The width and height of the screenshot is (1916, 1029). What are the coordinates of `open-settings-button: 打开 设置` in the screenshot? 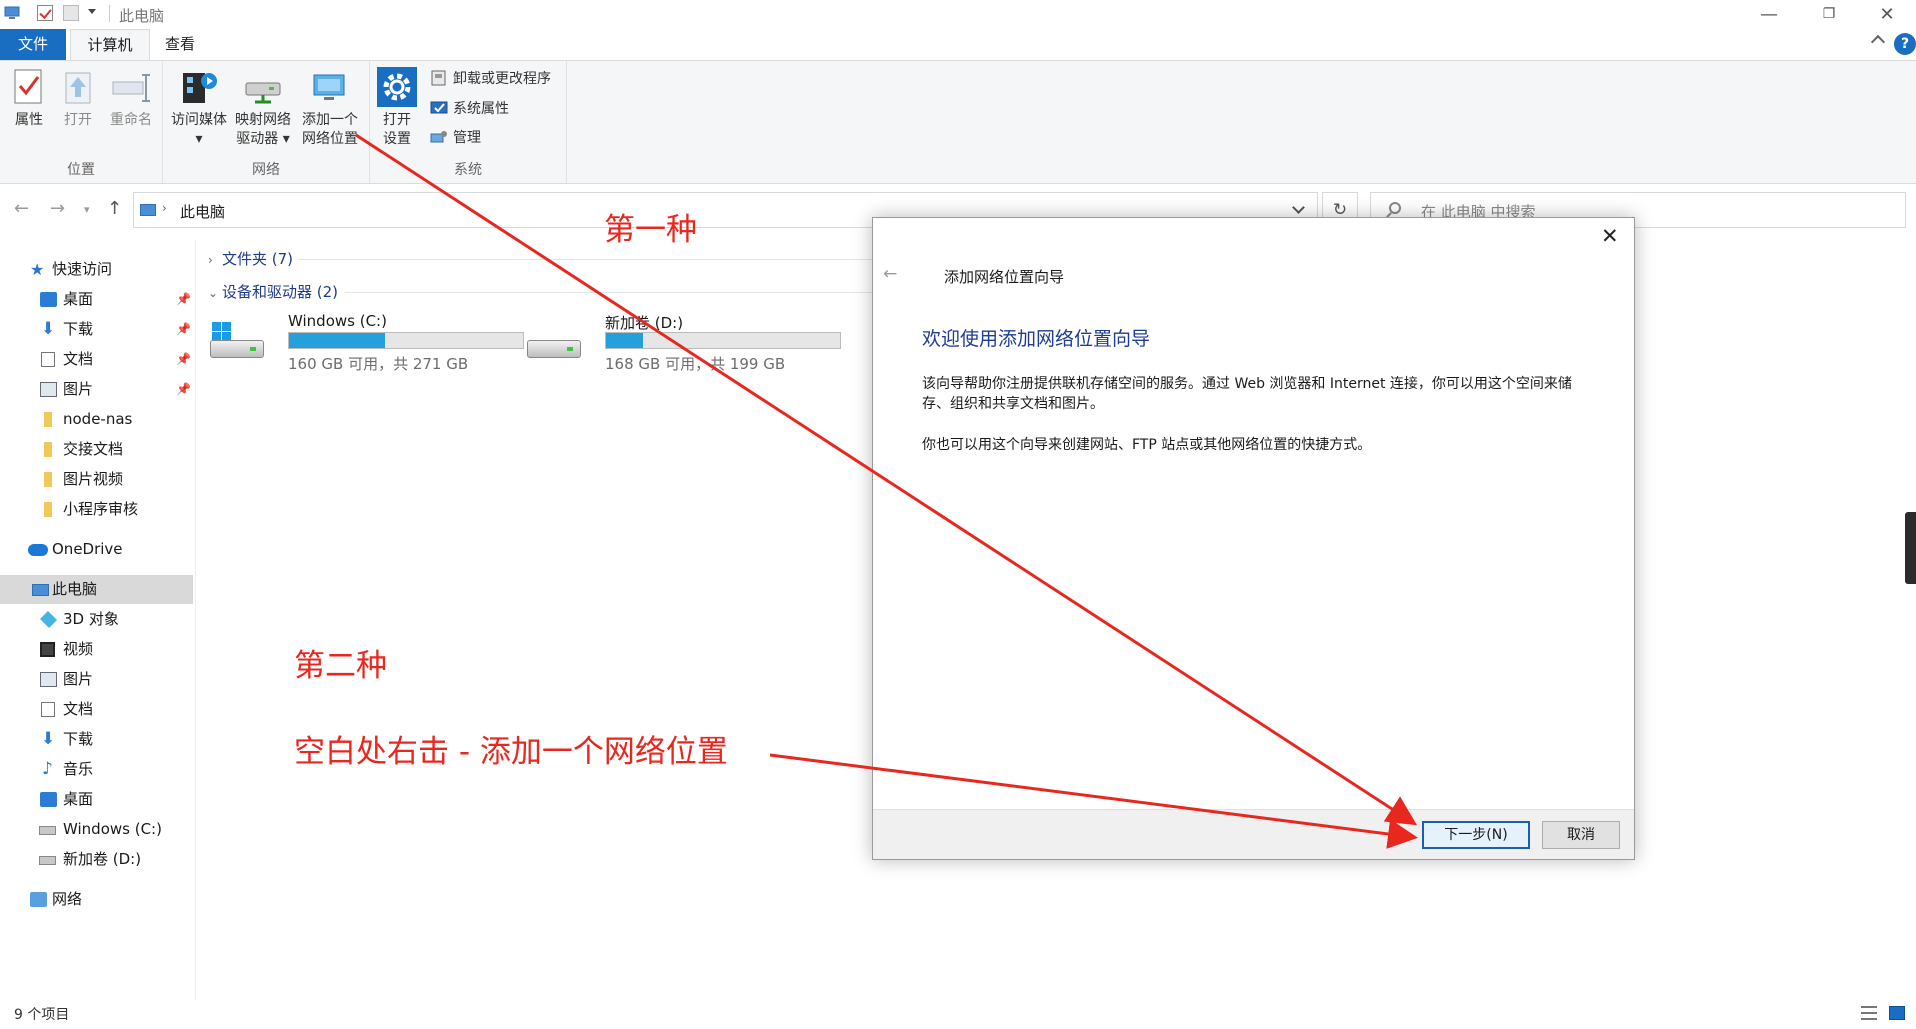 It's located at (397, 108).